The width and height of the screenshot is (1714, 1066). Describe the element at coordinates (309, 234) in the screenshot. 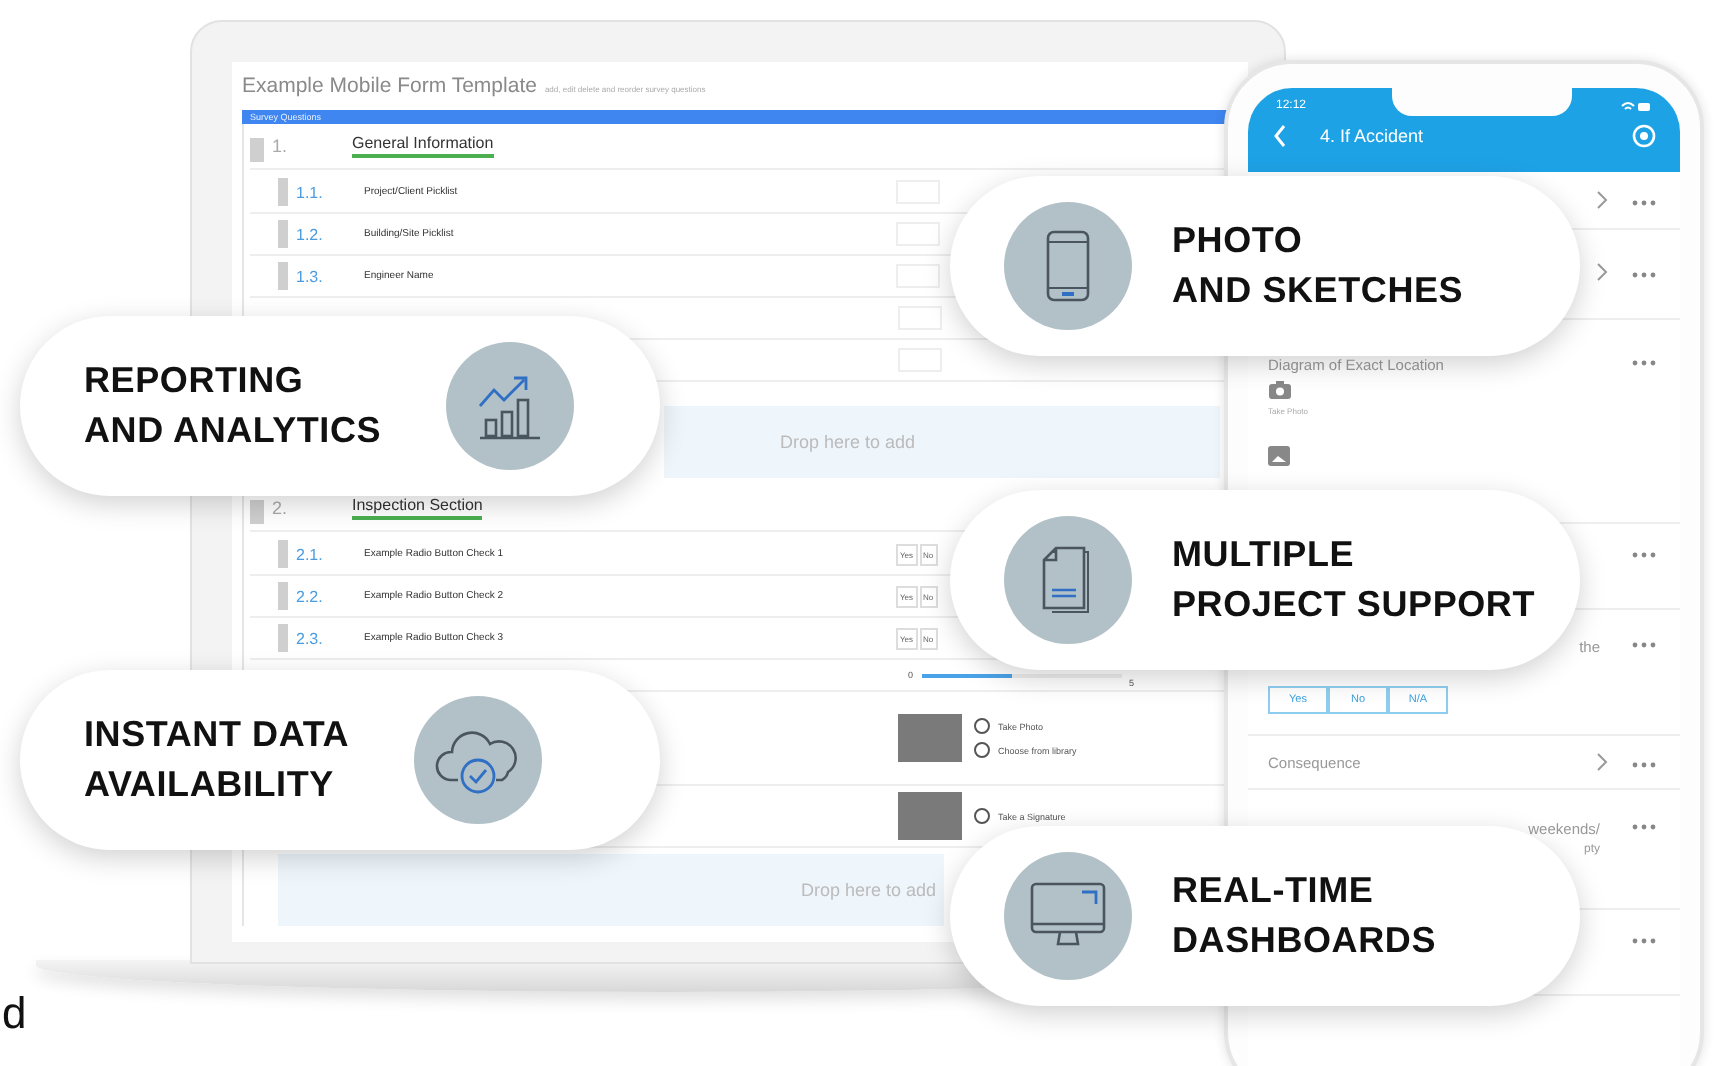

I see `question-number: 1.2.` at that location.